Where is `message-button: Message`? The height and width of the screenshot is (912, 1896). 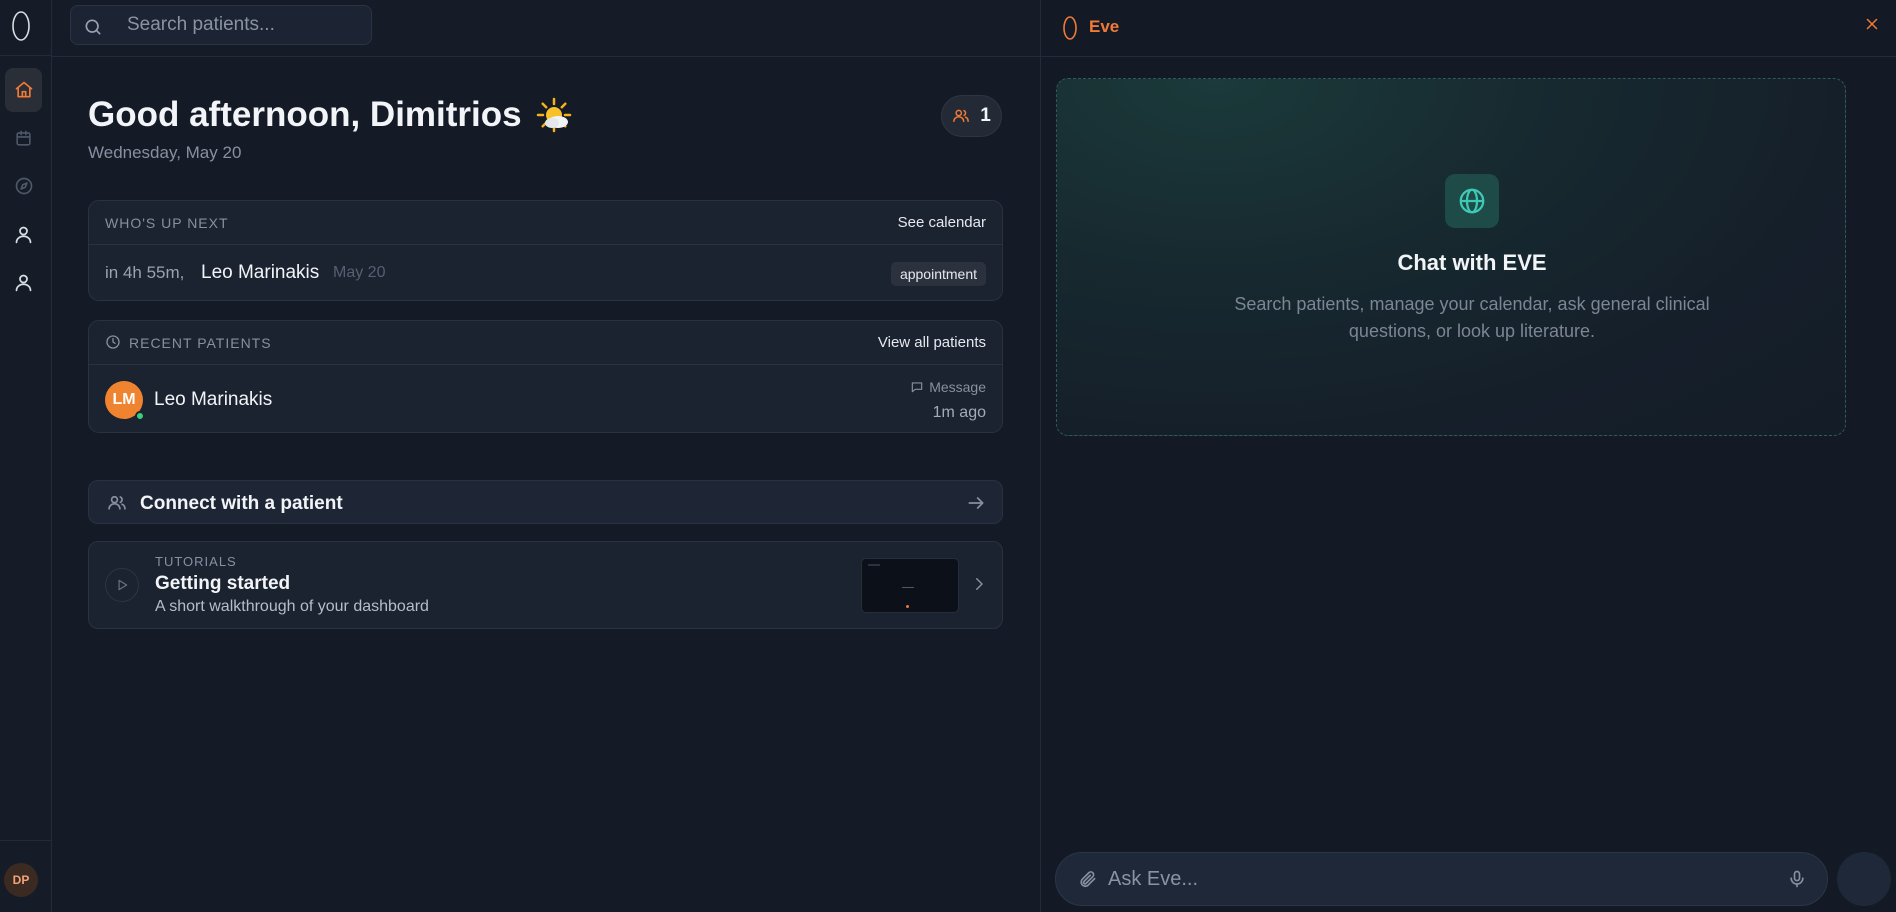
message-button: Message is located at coordinates (948, 387).